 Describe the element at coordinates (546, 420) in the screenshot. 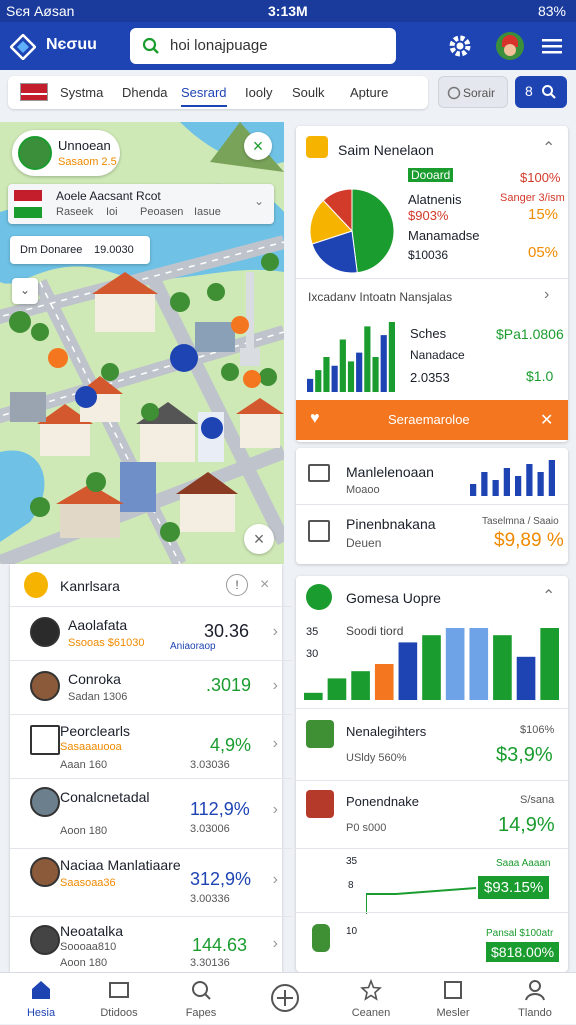

I see `close-icon: ✕` at that location.